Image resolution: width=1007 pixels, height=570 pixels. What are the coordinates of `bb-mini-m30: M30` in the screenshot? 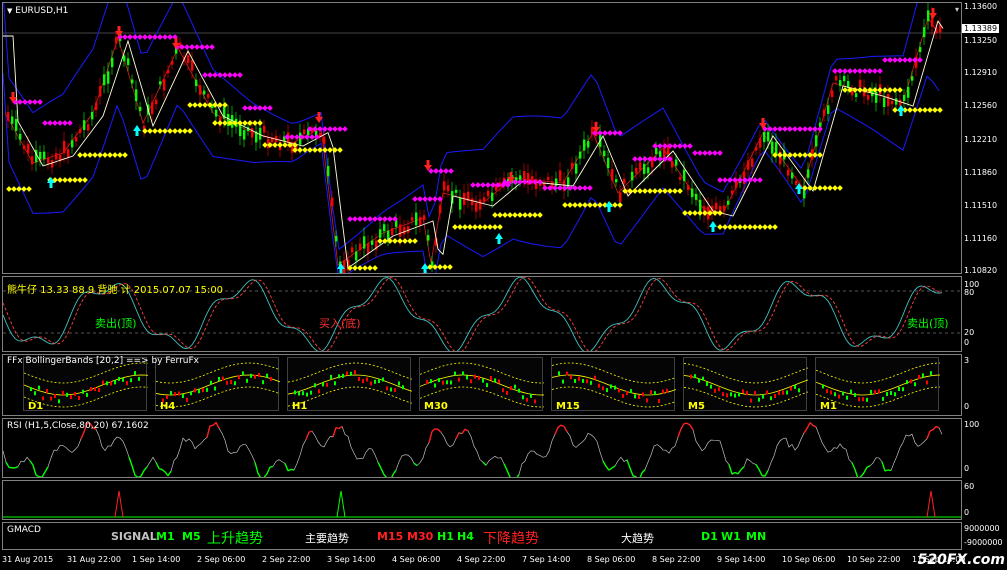 It's located at (481, 384).